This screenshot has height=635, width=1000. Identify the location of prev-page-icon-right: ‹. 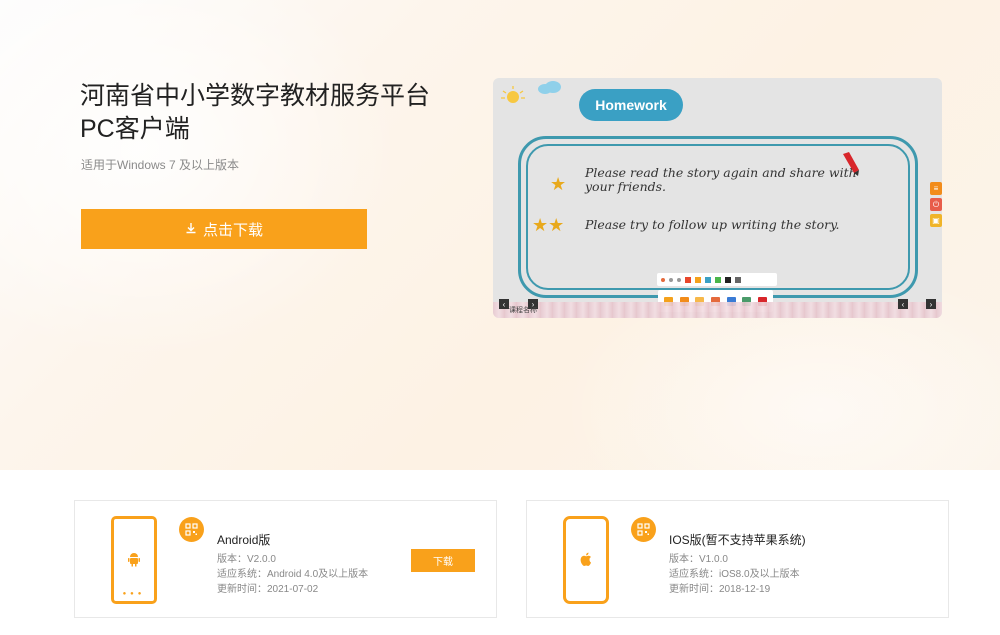
(903, 304).